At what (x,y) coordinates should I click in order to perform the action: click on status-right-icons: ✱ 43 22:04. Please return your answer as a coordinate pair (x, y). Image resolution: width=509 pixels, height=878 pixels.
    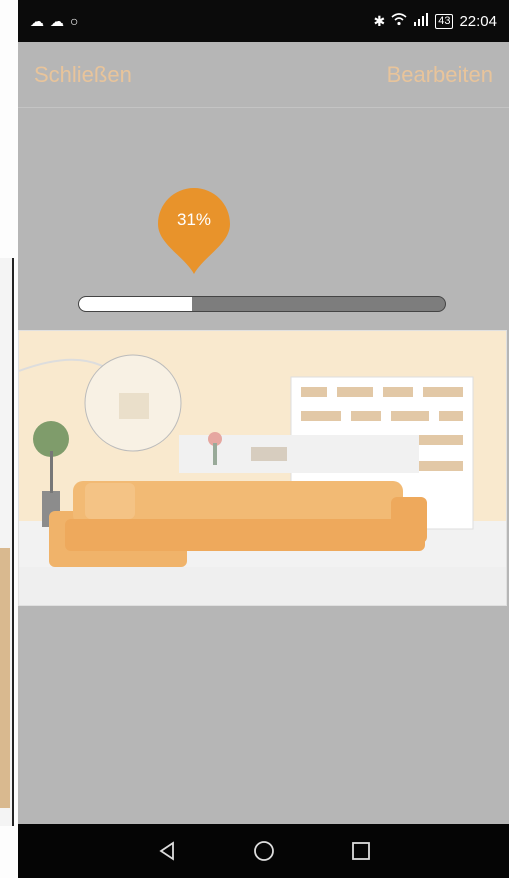
    Looking at the image, I should click on (435, 21).